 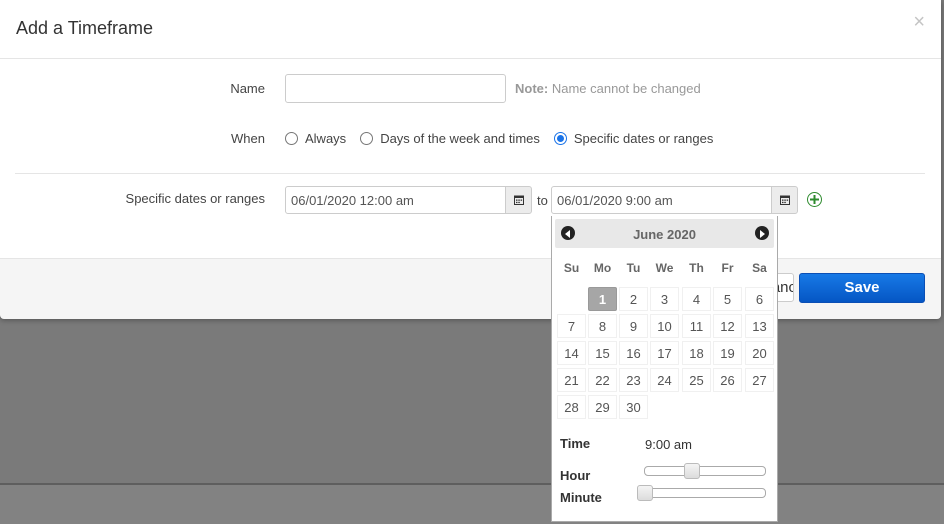 What do you see at coordinates (575, 475) in the screenshot?
I see `hour-label: Hour` at bounding box center [575, 475].